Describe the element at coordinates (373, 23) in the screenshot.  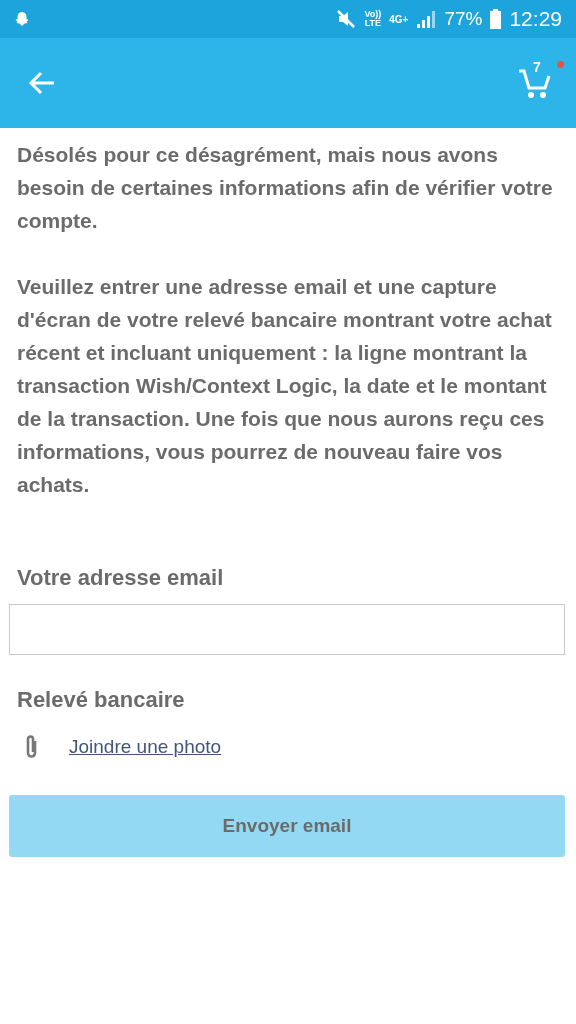
I see `volte-label: LTE` at that location.